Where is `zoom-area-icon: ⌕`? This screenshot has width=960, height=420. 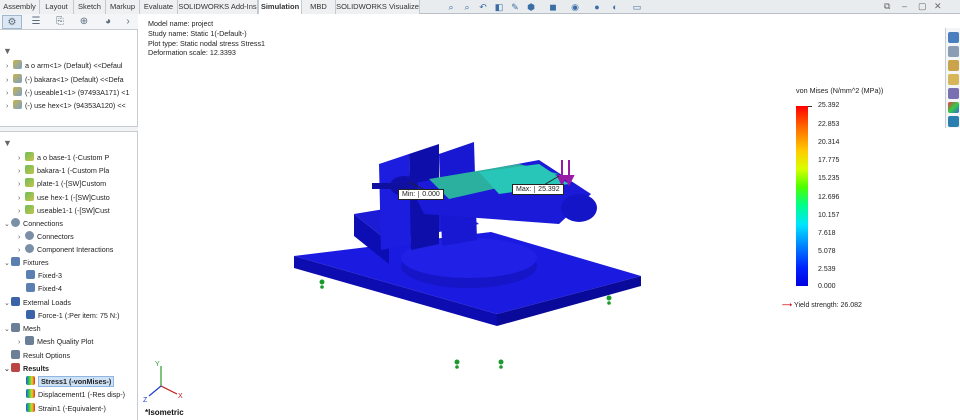 zoom-area-icon: ⌕ is located at coordinates (467, 7).